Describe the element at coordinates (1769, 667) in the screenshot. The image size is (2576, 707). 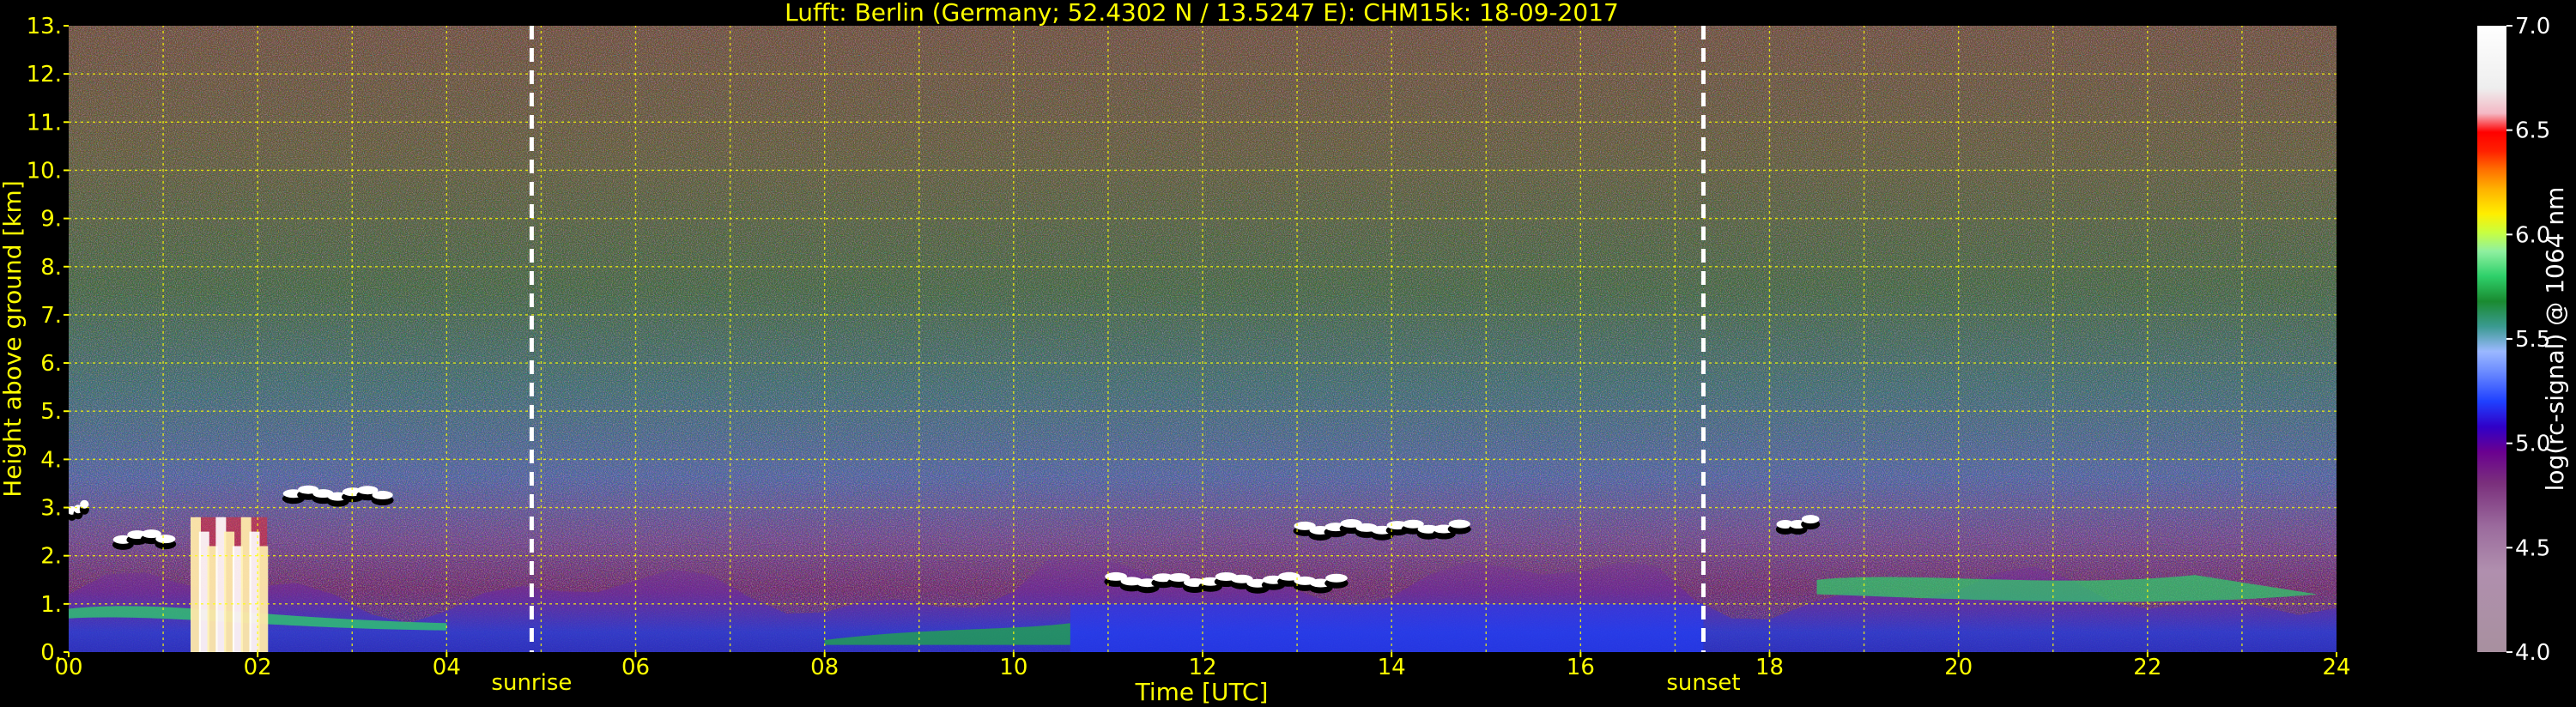
I see `x-tick-label: 18` at that location.